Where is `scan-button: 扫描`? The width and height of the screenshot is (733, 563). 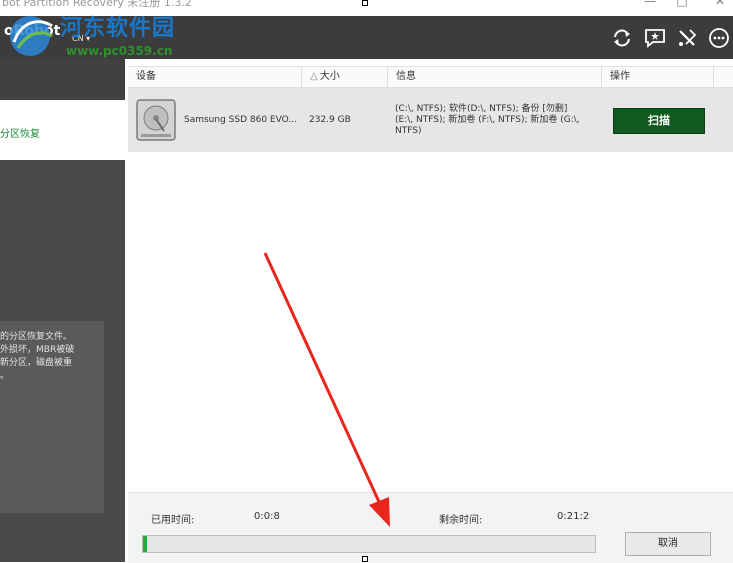
scan-button: 扫描 is located at coordinates (659, 121).